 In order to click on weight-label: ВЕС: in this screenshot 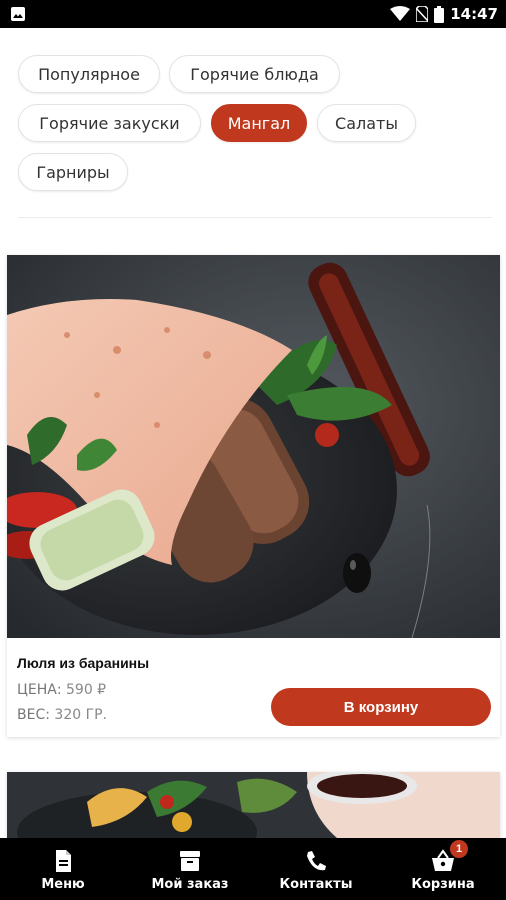, I will do `click(33, 715)`.